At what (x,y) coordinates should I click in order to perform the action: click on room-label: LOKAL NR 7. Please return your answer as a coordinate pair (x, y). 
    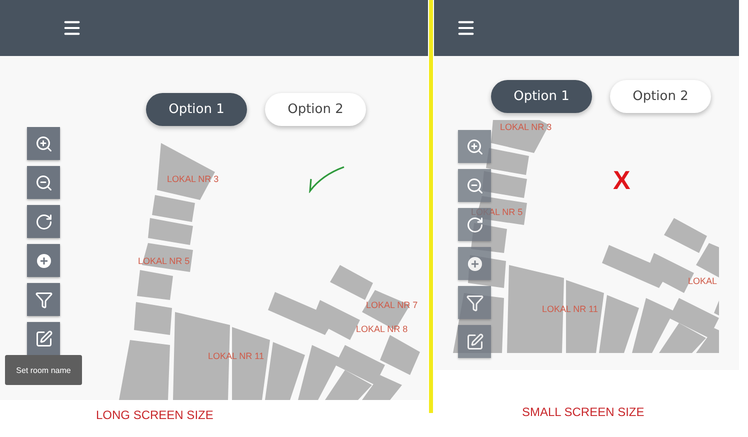
    Looking at the image, I should click on (392, 305).